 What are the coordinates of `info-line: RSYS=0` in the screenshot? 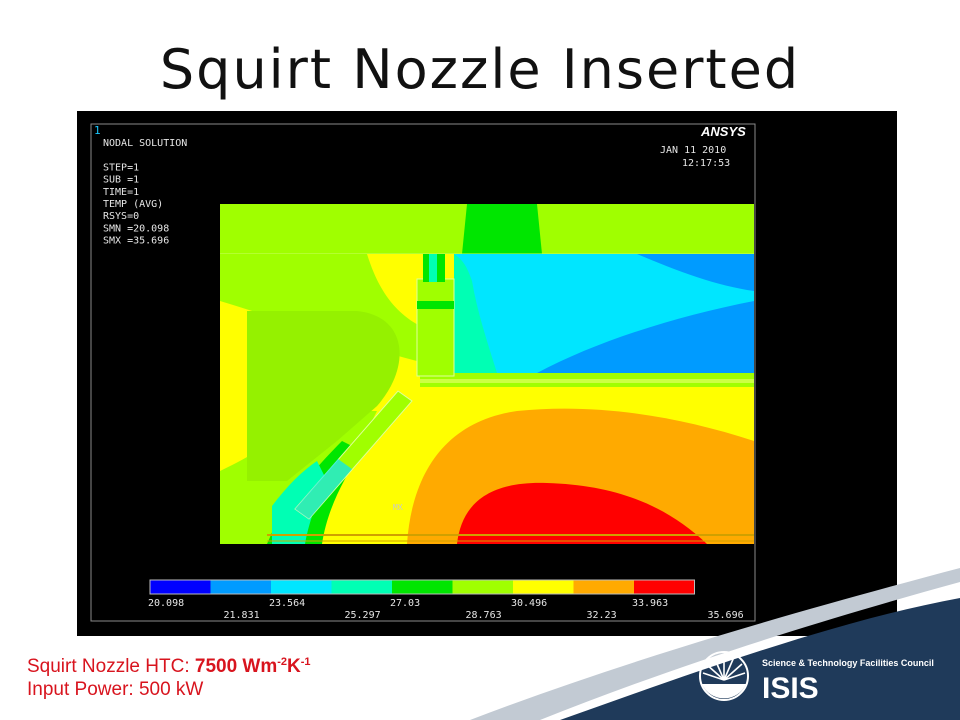 It's located at (121, 216).